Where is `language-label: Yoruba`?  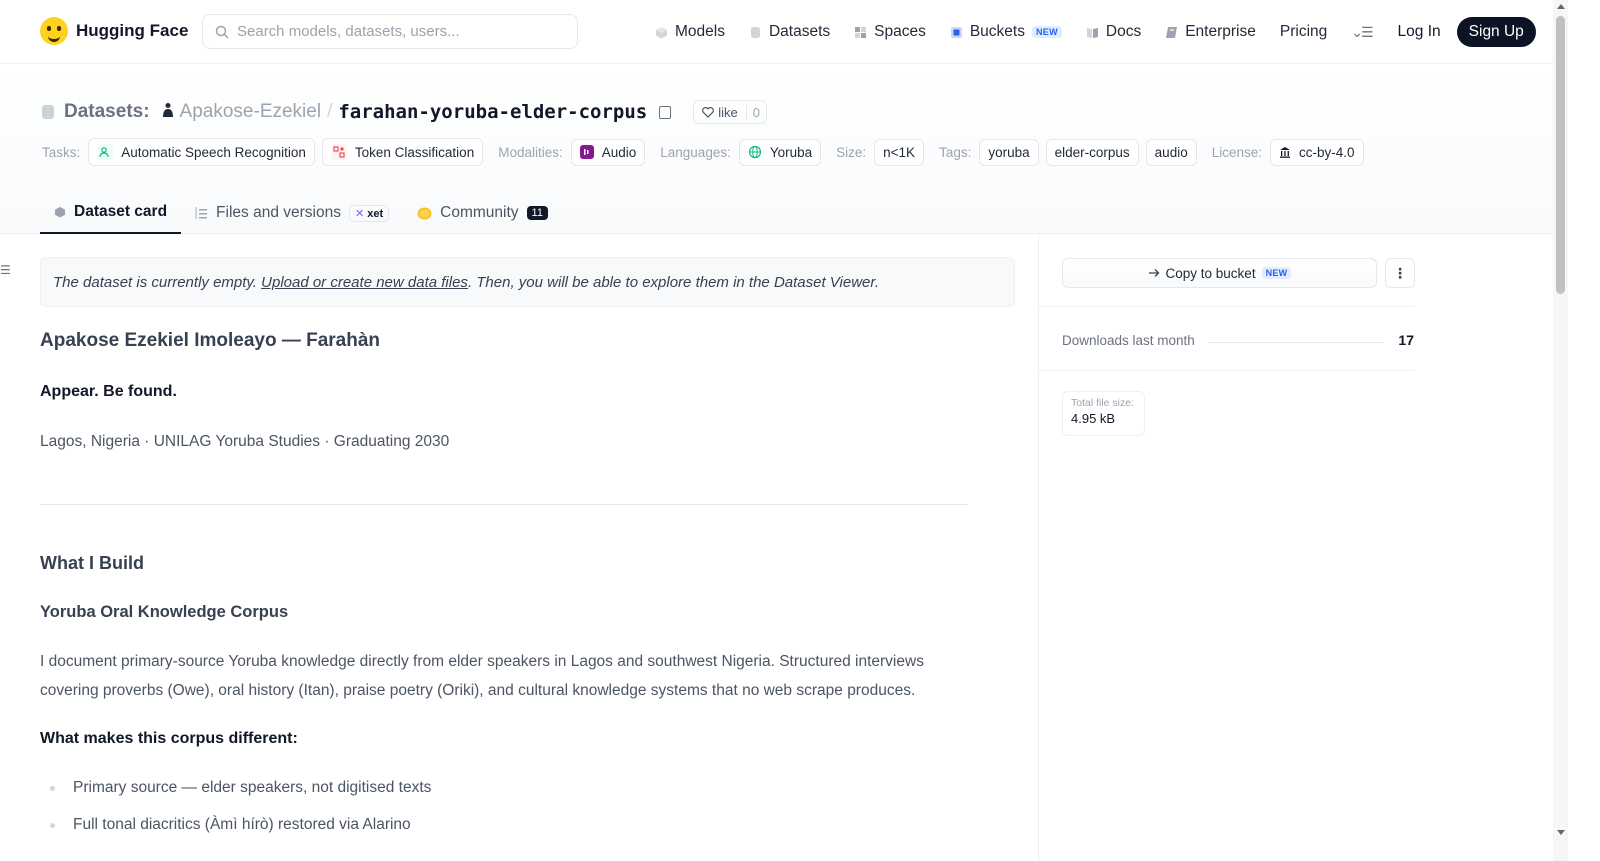
language-label: Yoruba is located at coordinates (791, 152).